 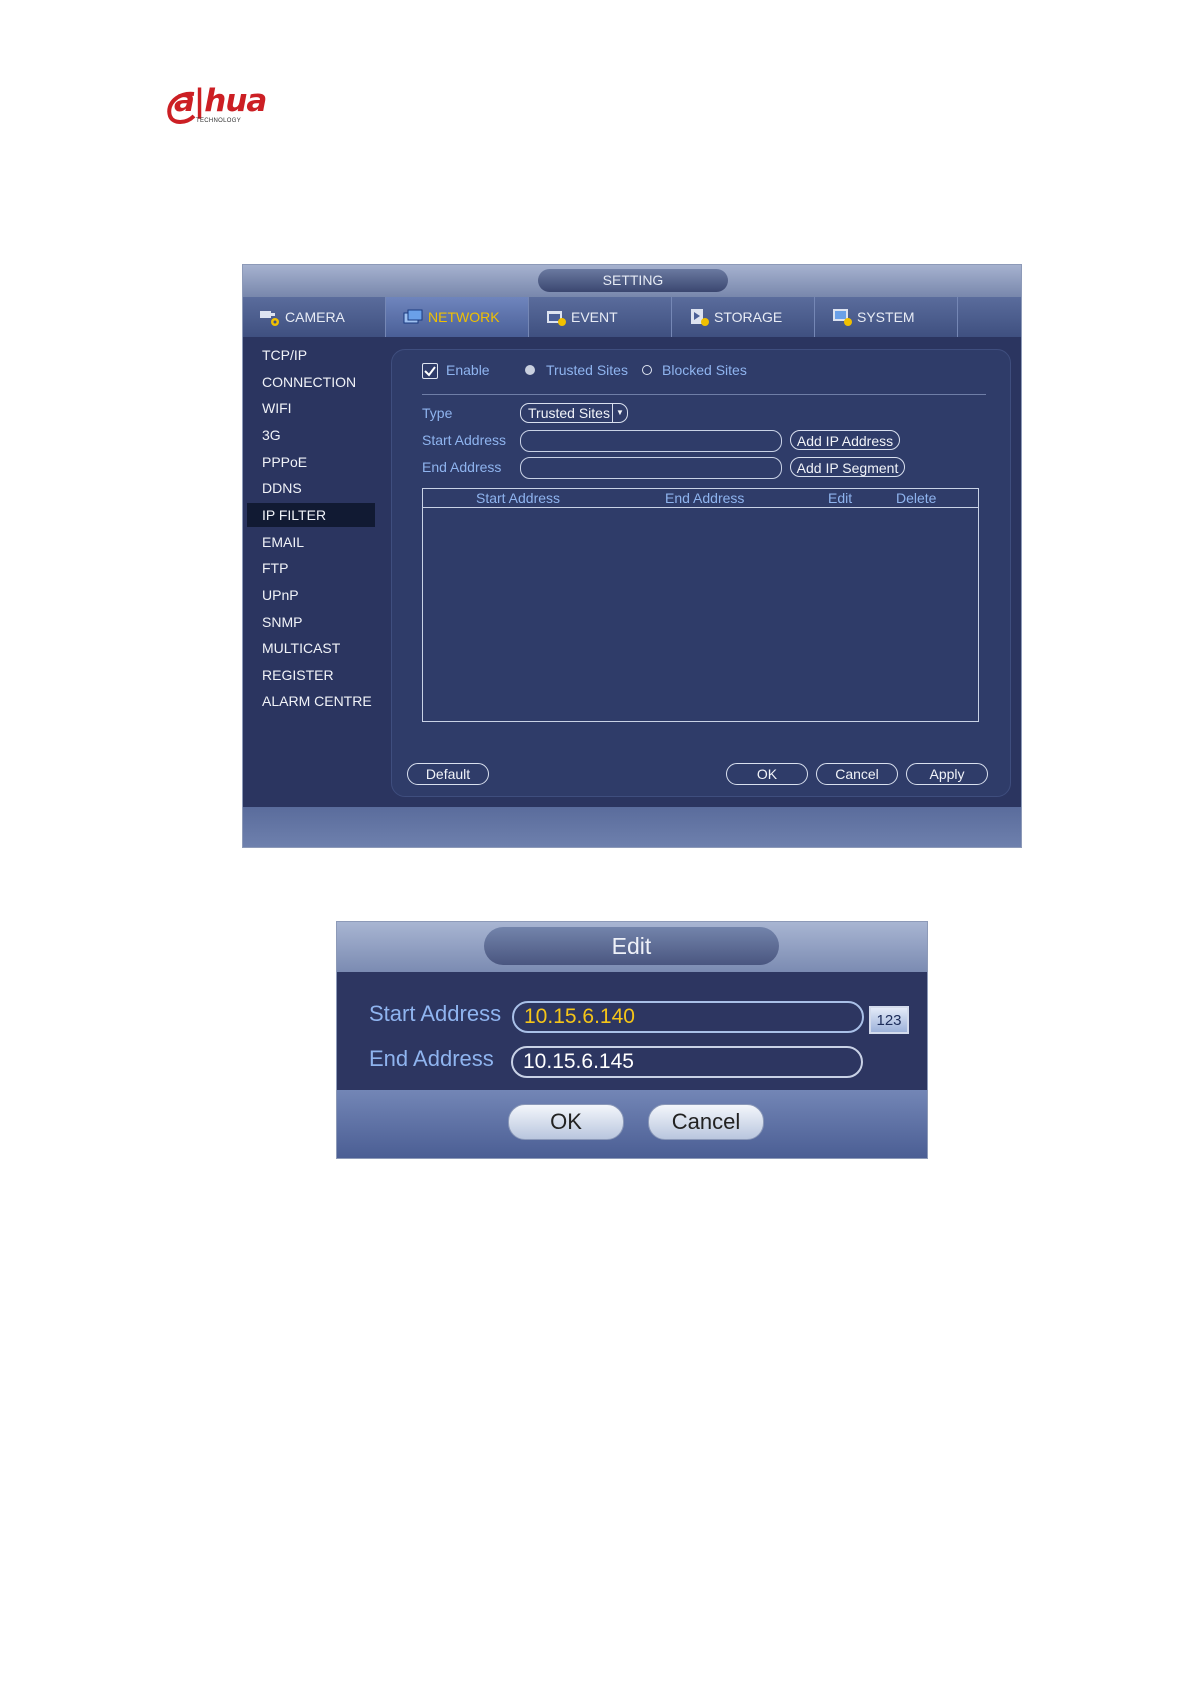 I want to click on tab-storage: STORAGE, so click(x=743, y=317).